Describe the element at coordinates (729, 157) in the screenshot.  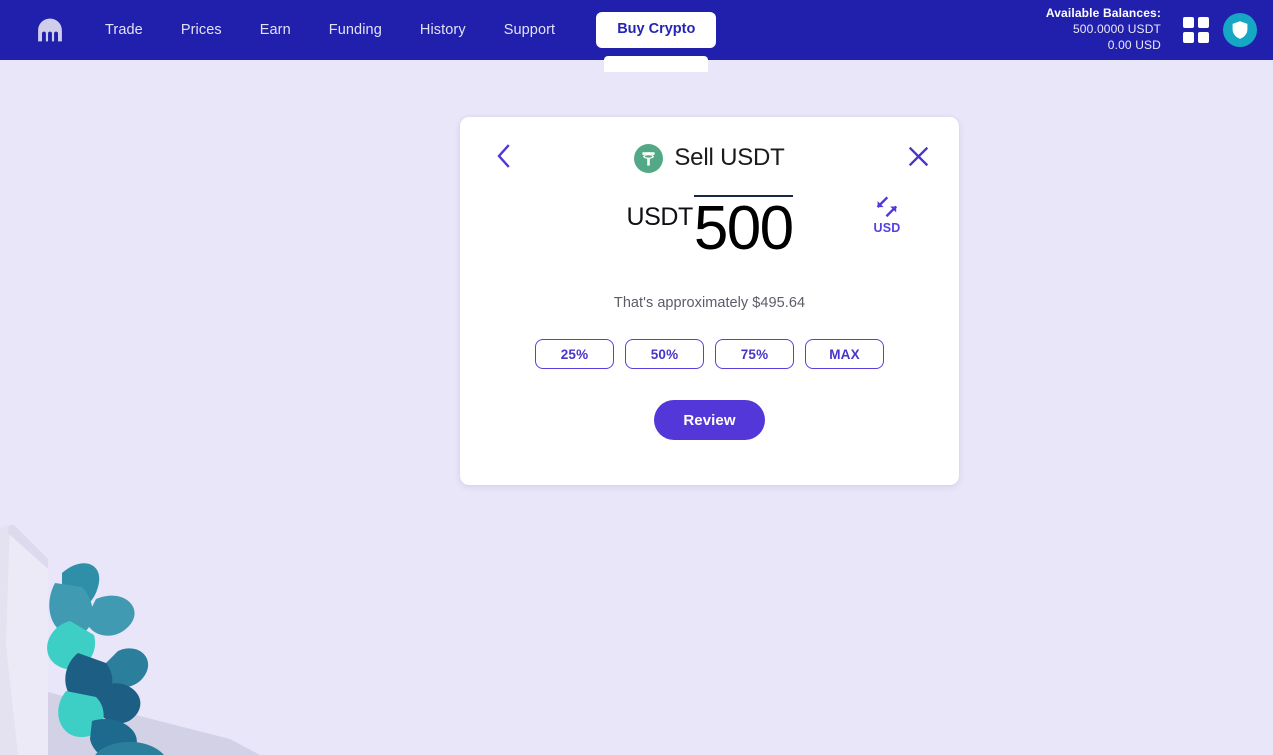
I see `page-title: Sell USDT` at that location.